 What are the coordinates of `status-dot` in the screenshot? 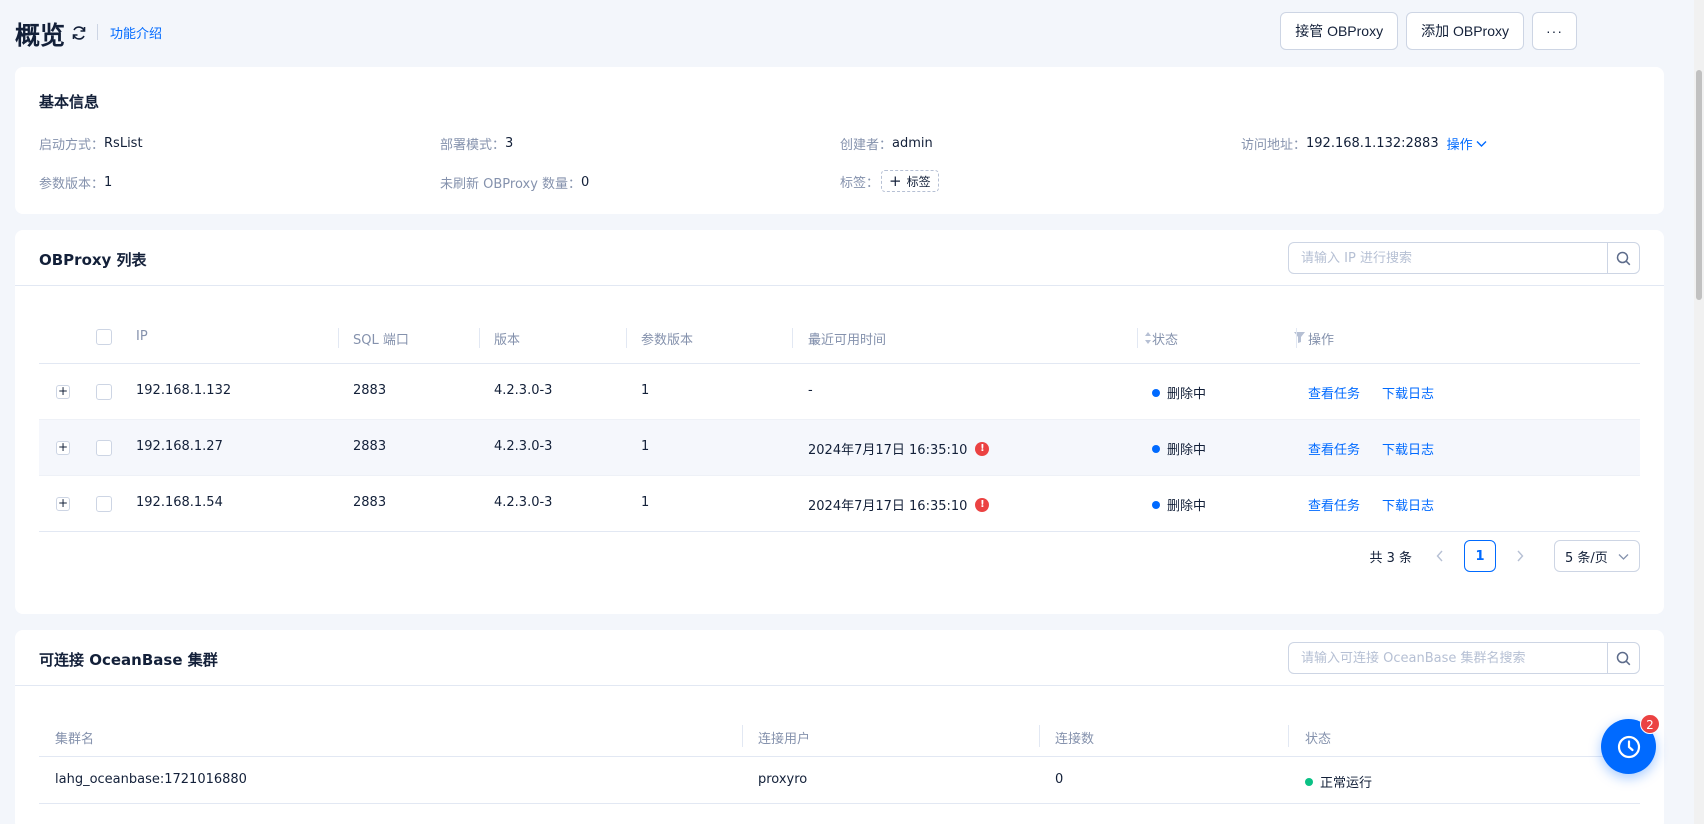 It's located at (1156, 448).